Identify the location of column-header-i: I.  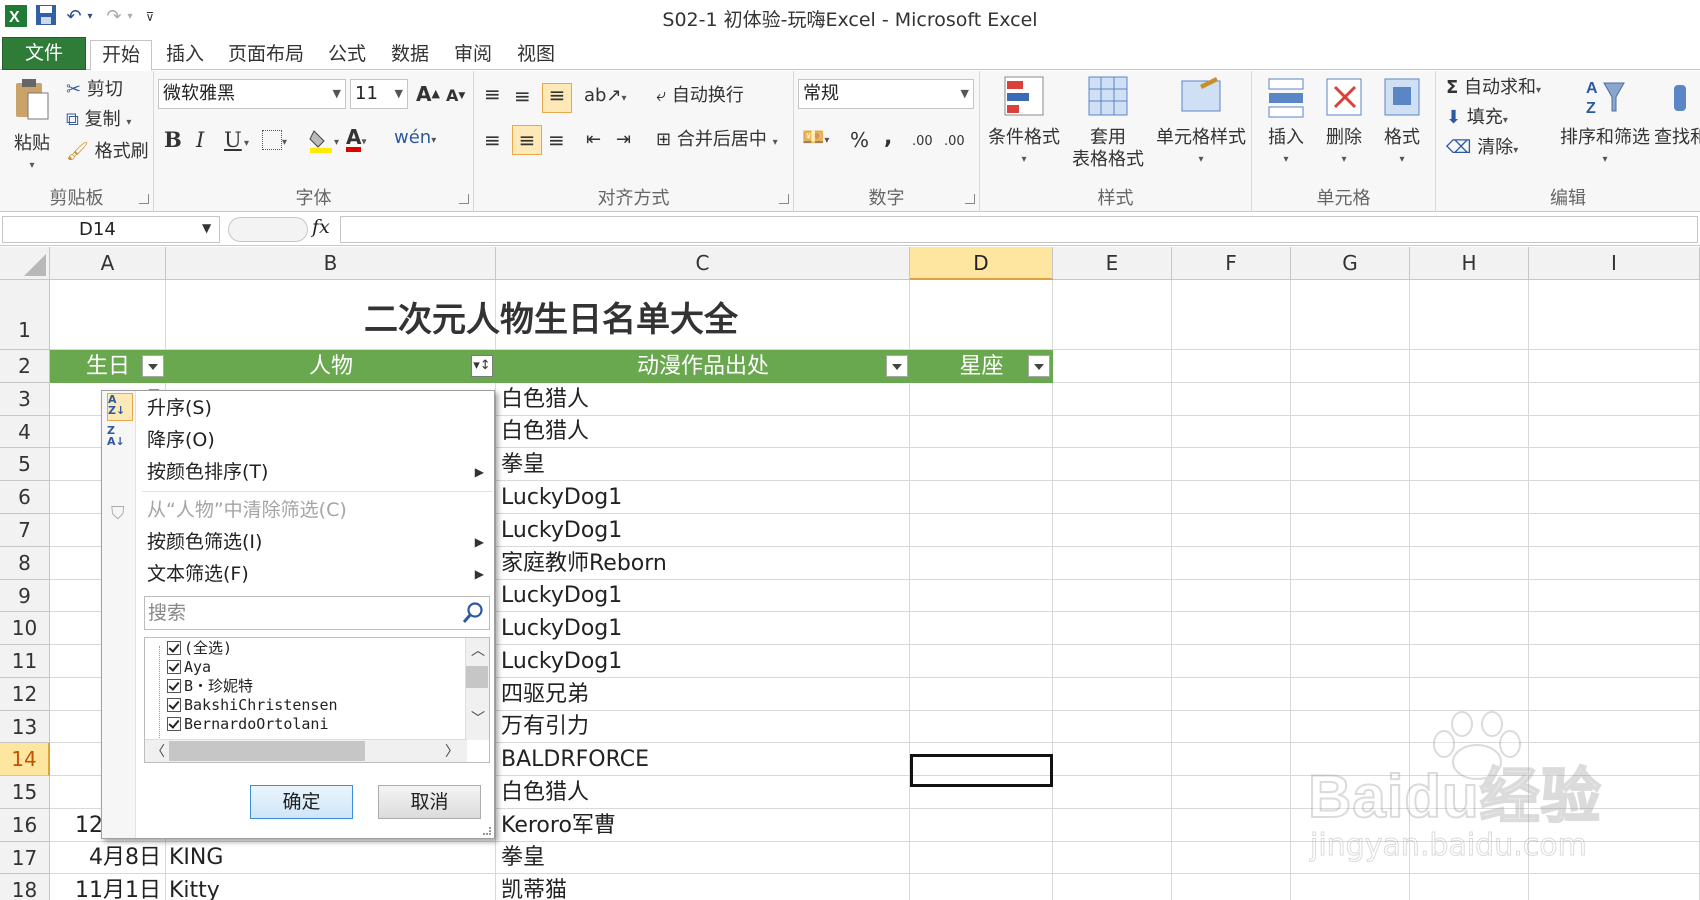
(1614, 263).